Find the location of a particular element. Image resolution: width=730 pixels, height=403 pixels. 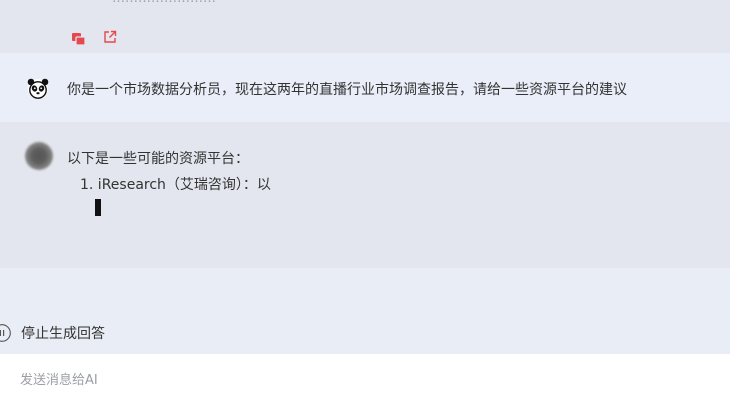

copy-icon is located at coordinates (79, 38).